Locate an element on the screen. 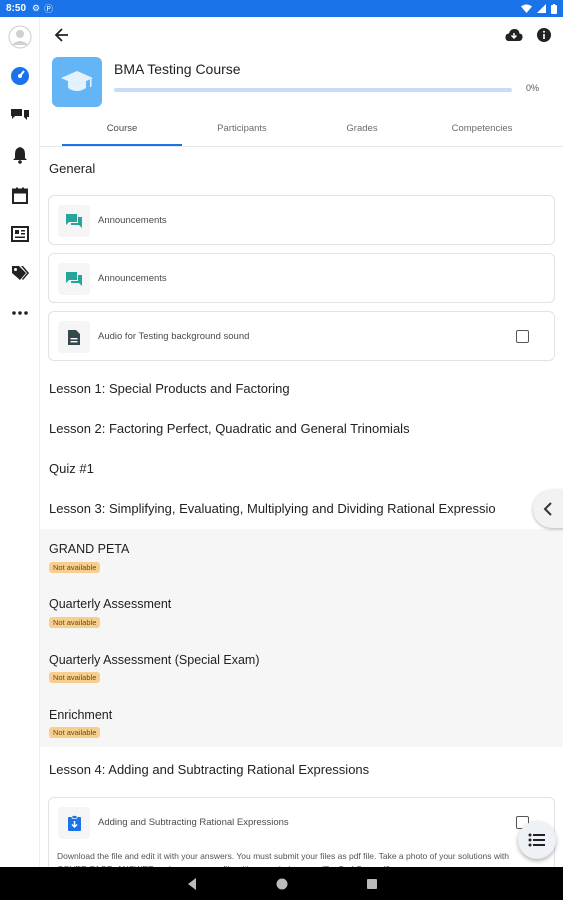 The width and height of the screenshot is (563, 900). section-title: Quarterly Assessment (Special Exam) is located at coordinates (154, 660).